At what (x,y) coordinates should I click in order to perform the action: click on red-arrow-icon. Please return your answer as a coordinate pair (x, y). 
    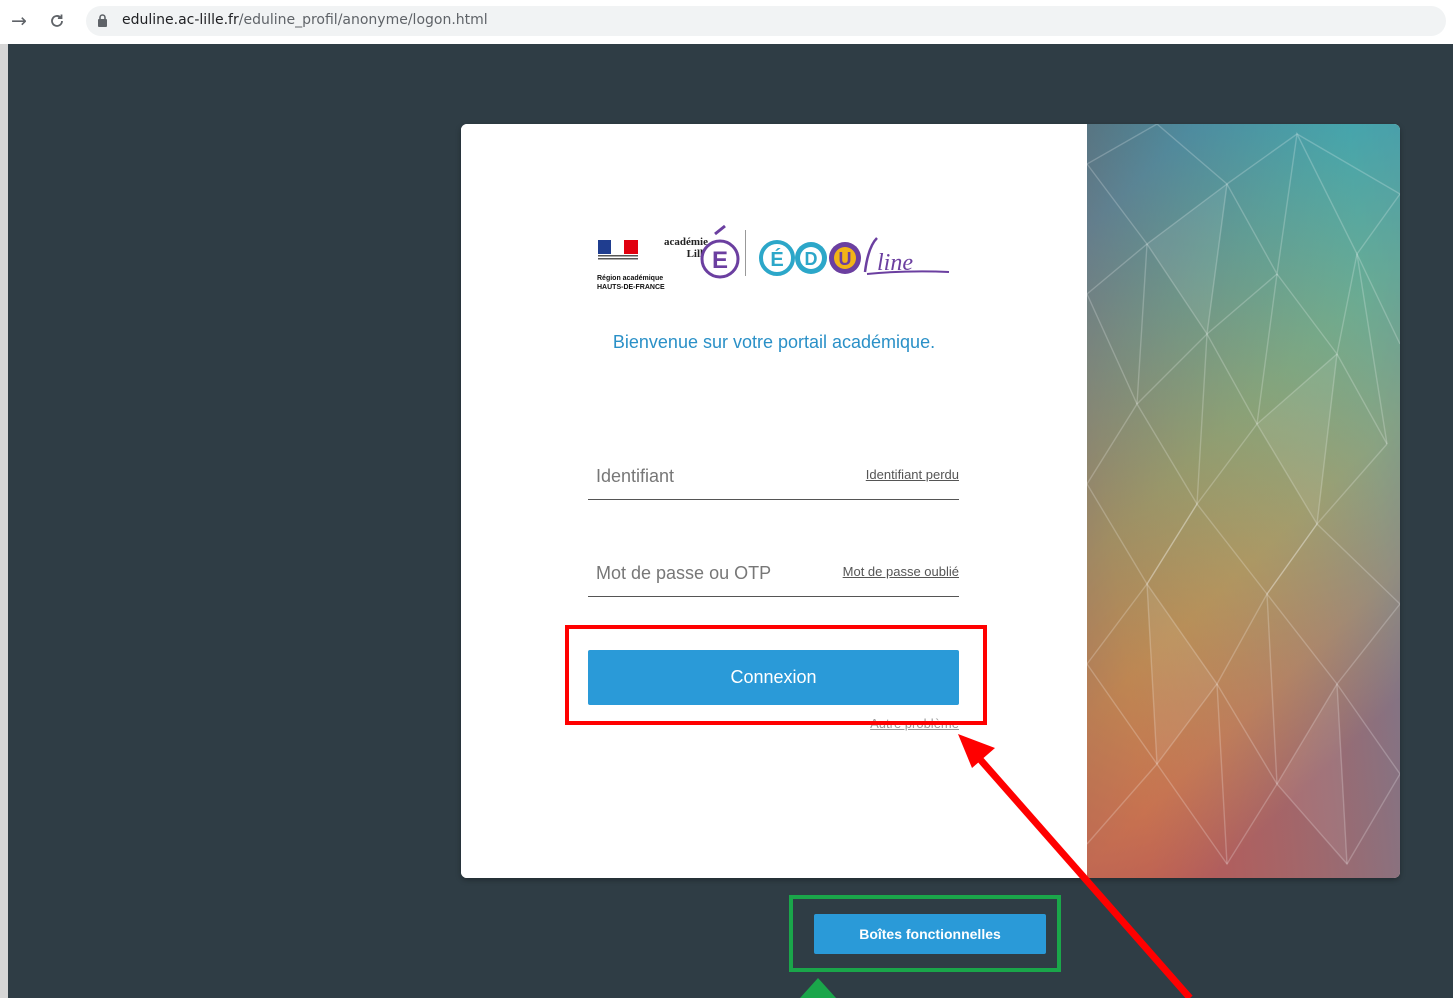
    Looking at the image, I should click on (1075, 866).